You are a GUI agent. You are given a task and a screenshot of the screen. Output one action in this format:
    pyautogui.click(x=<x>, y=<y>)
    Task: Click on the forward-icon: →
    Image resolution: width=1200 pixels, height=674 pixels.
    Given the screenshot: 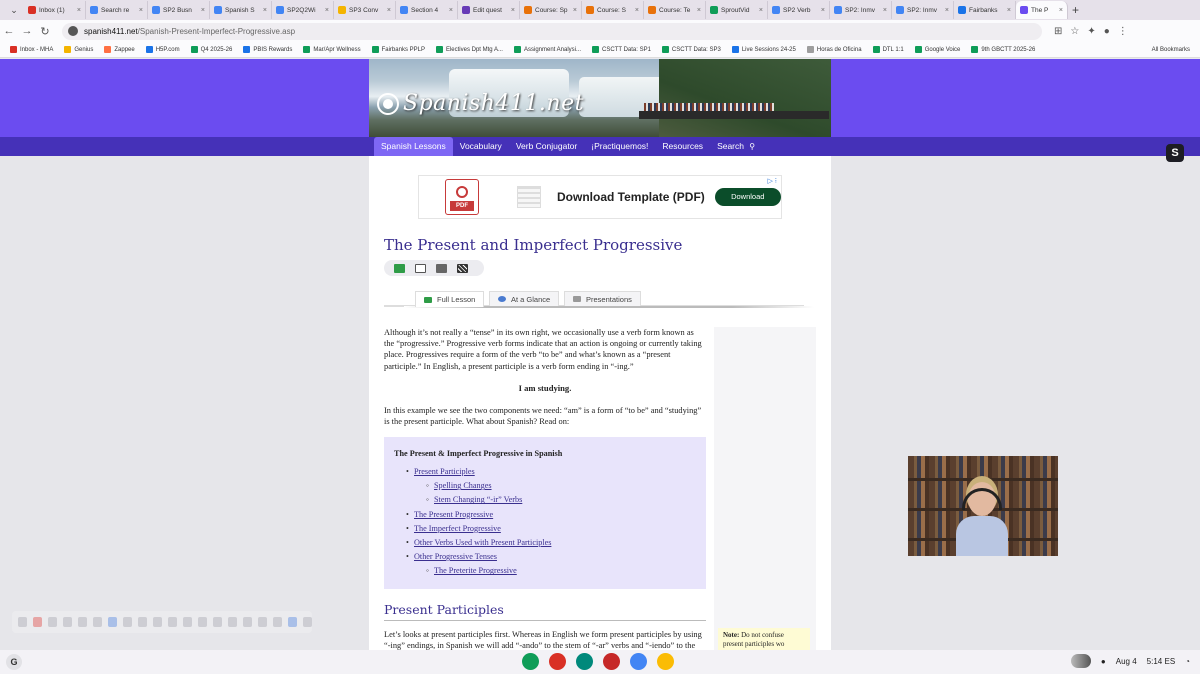 What is the action you would take?
    pyautogui.click(x=27, y=31)
    